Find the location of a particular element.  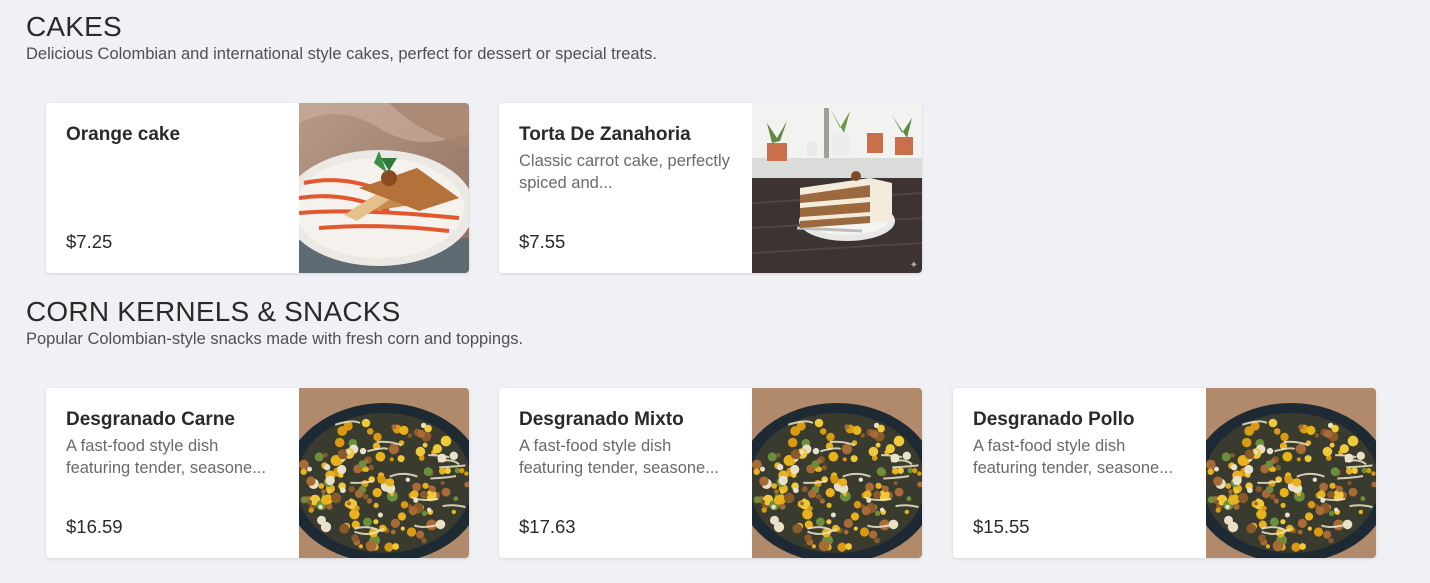

item-price: $7.55 is located at coordinates (542, 241).